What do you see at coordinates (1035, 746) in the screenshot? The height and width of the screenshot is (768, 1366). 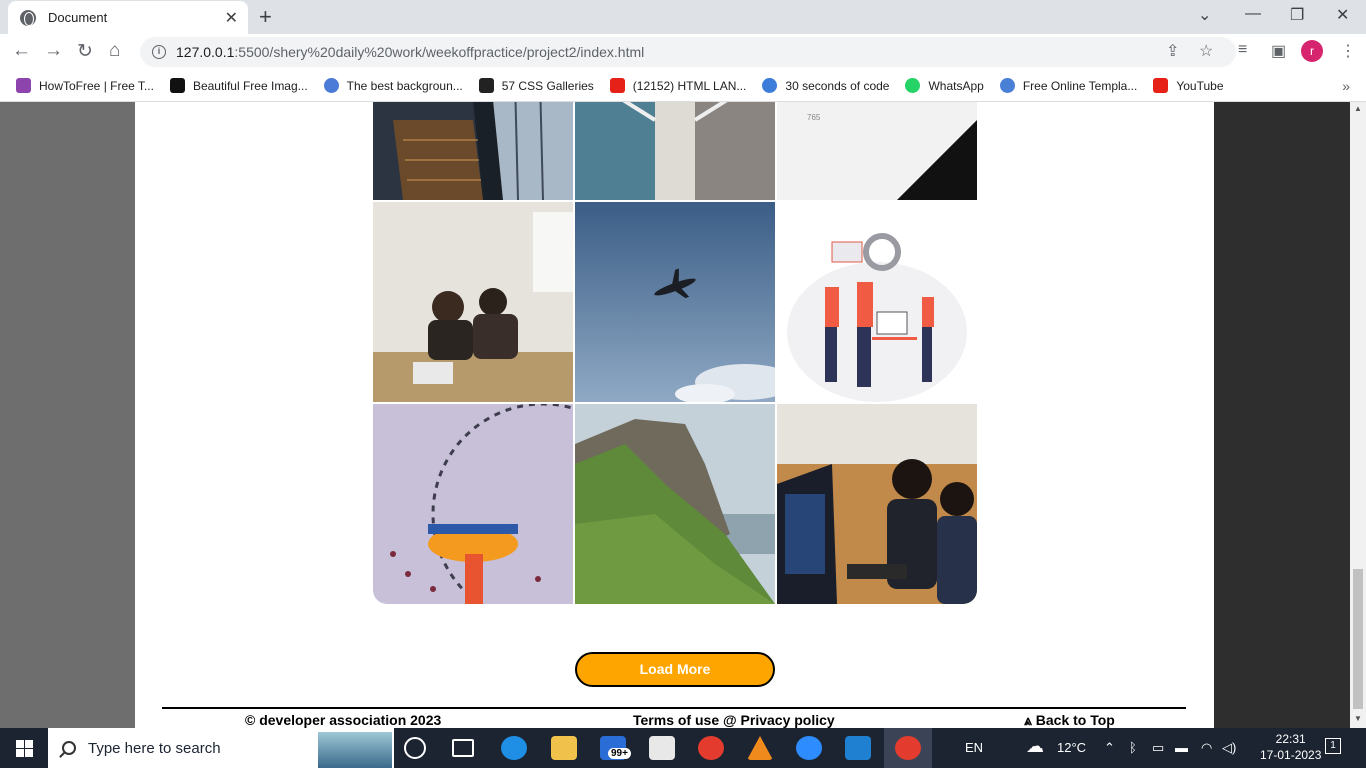 I see `weather-icon: ☁` at bounding box center [1035, 746].